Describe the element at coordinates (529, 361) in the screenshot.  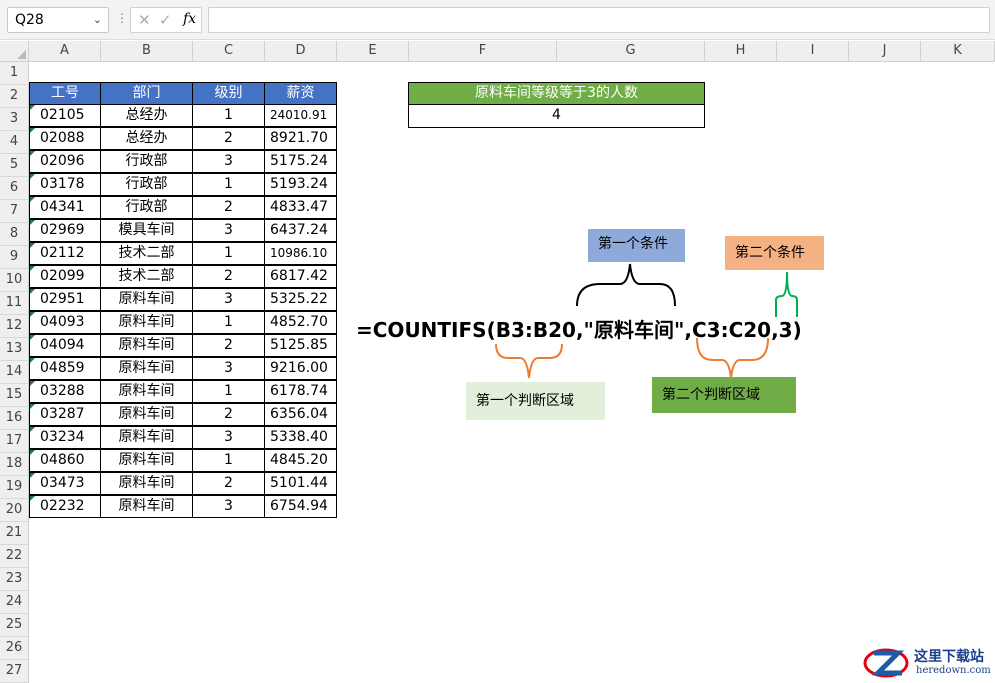
I see `brace-first-range` at that location.